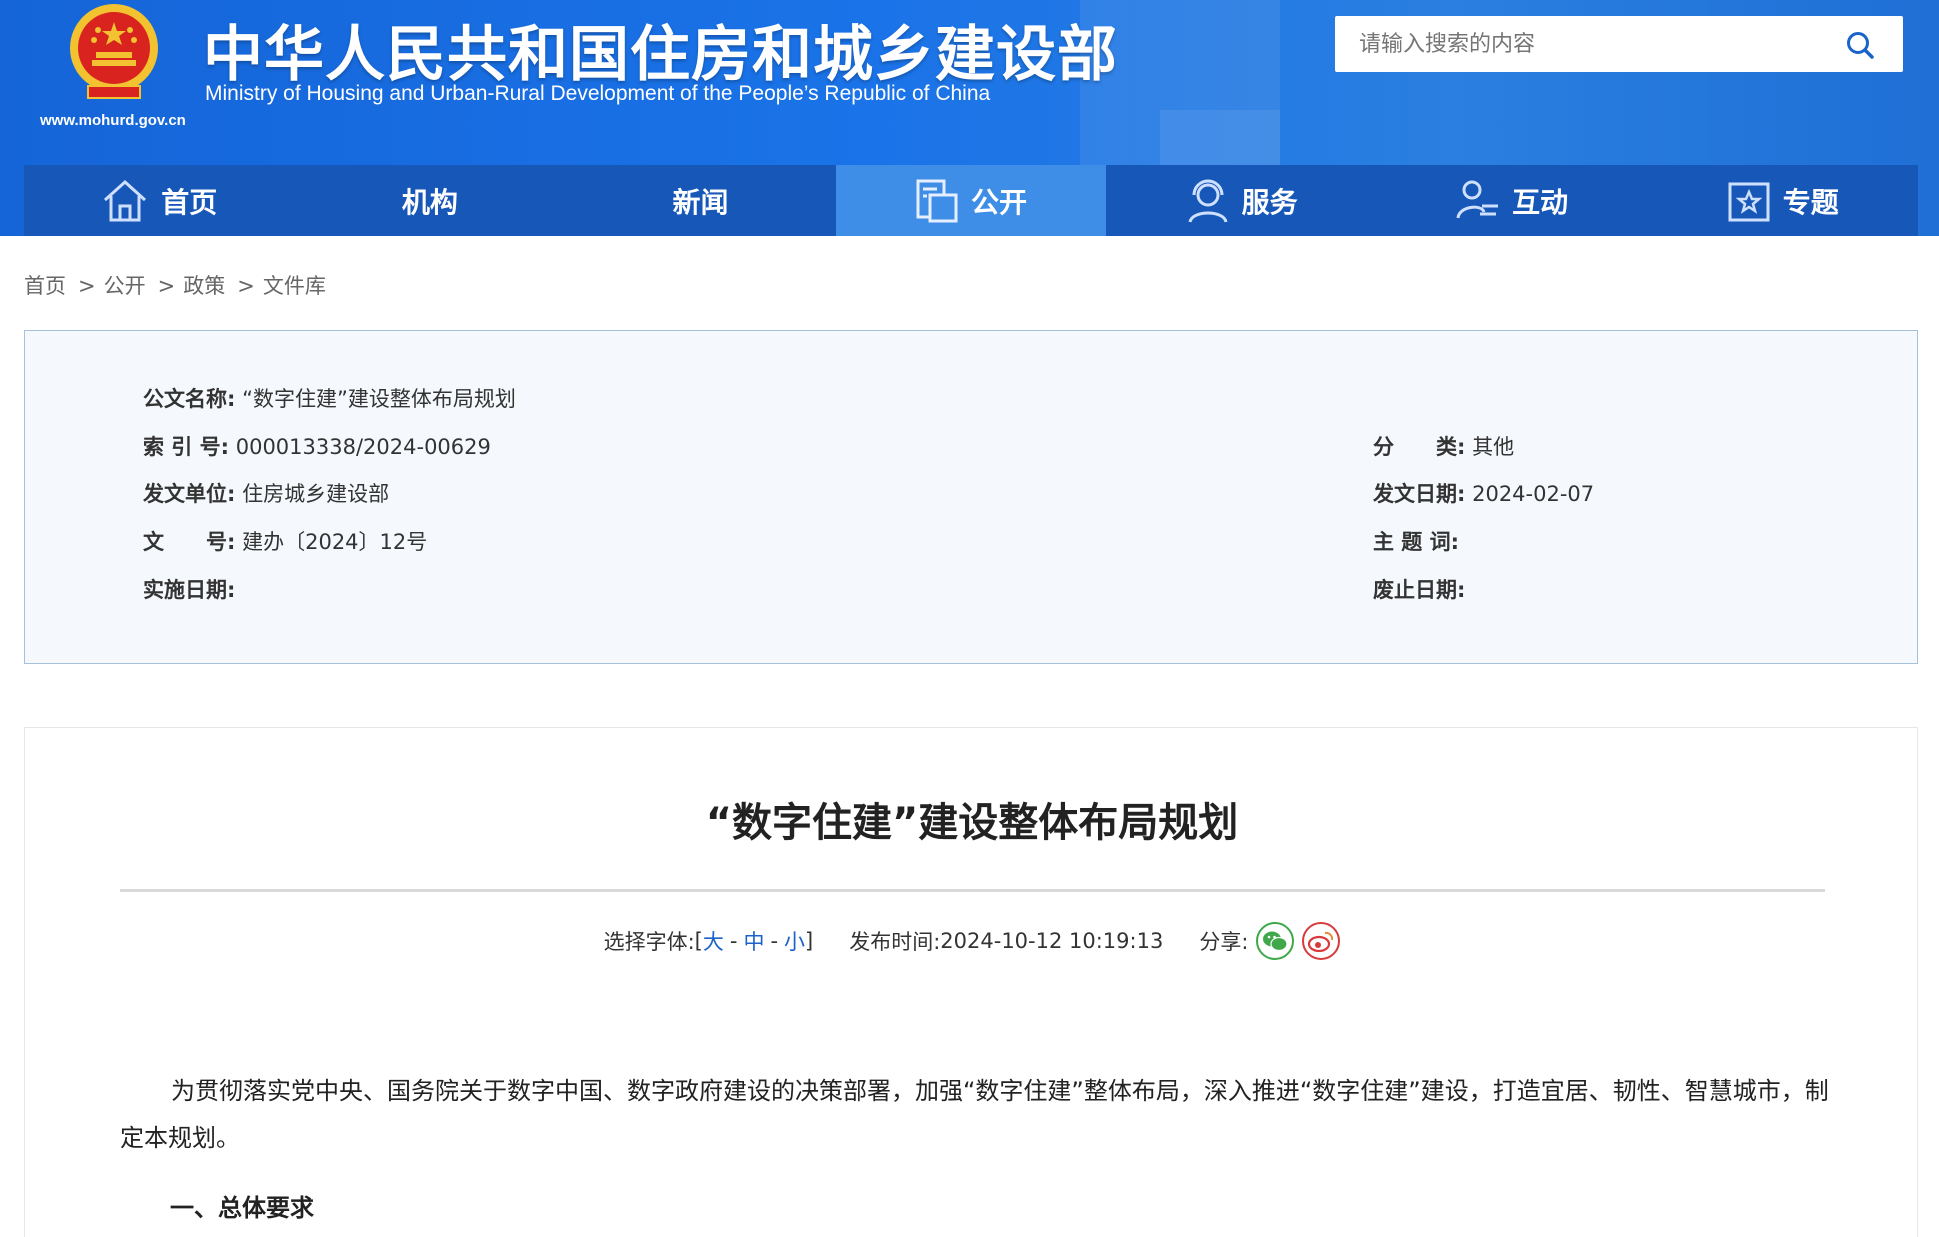 The height and width of the screenshot is (1237, 1939). What do you see at coordinates (972, 890) in the screenshot?
I see `title-divider` at bounding box center [972, 890].